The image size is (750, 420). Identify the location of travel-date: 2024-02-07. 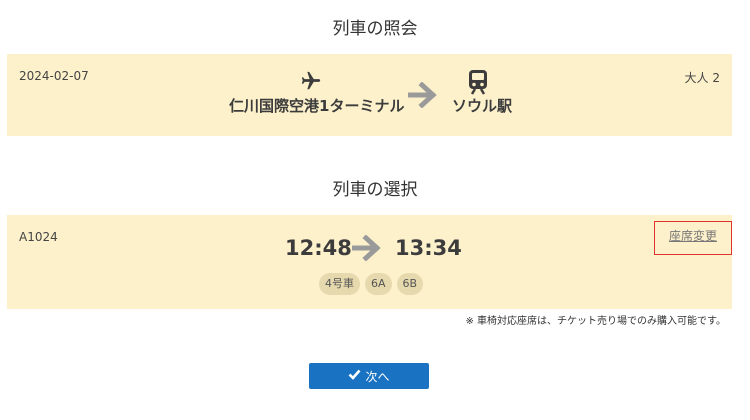
(54, 76).